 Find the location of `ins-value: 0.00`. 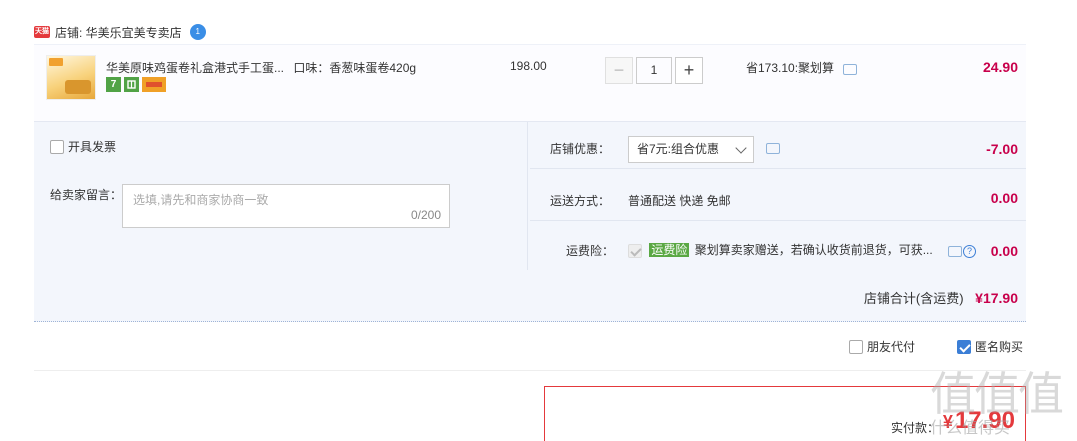

ins-value: 0.00 is located at coordinates (1004, 251).